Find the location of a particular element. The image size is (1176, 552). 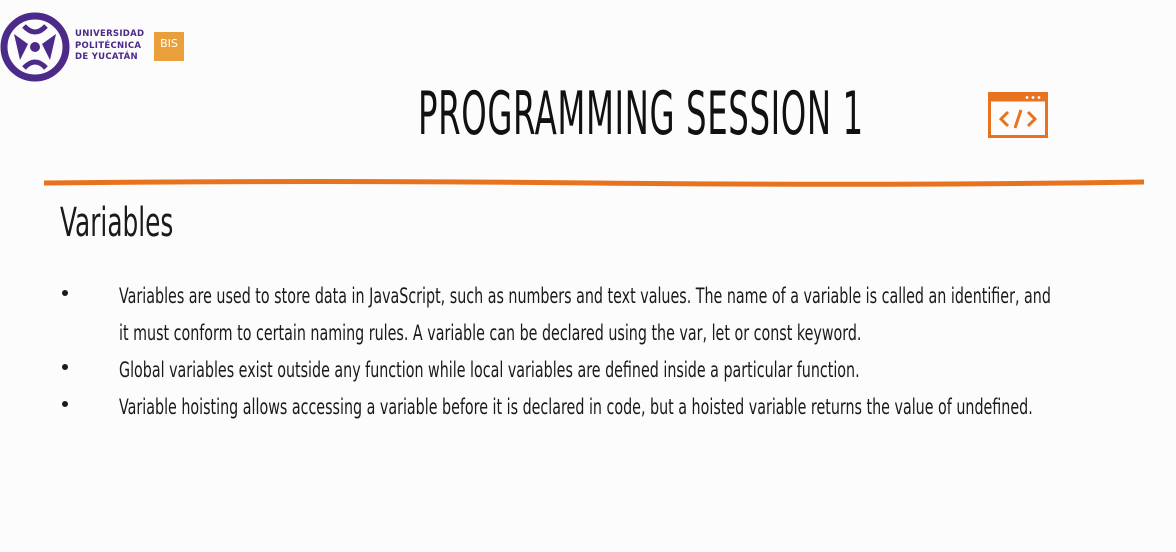

header-divider is located at coordinates (594, 183).